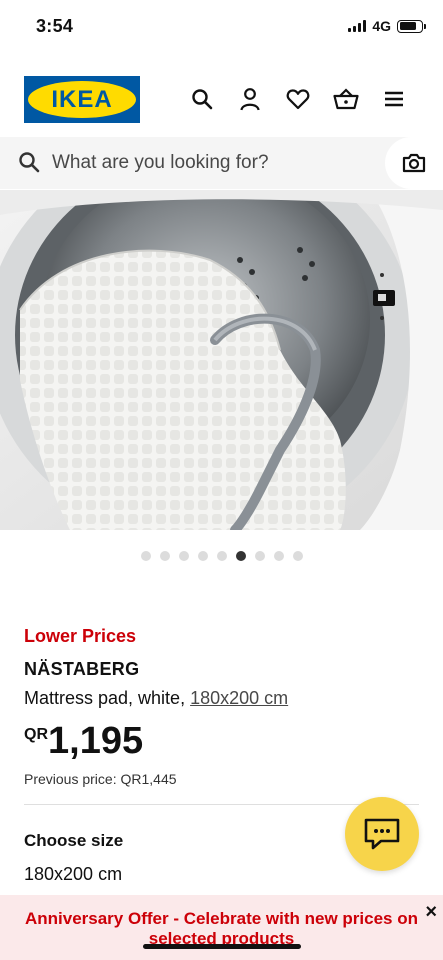 The height and width of the screenshot is (960, 443). What do you see at coordinates (100, 779) in the screenshot?
I see `previous-price: Previous price: QR1,445` at bounding box center [100, 779].